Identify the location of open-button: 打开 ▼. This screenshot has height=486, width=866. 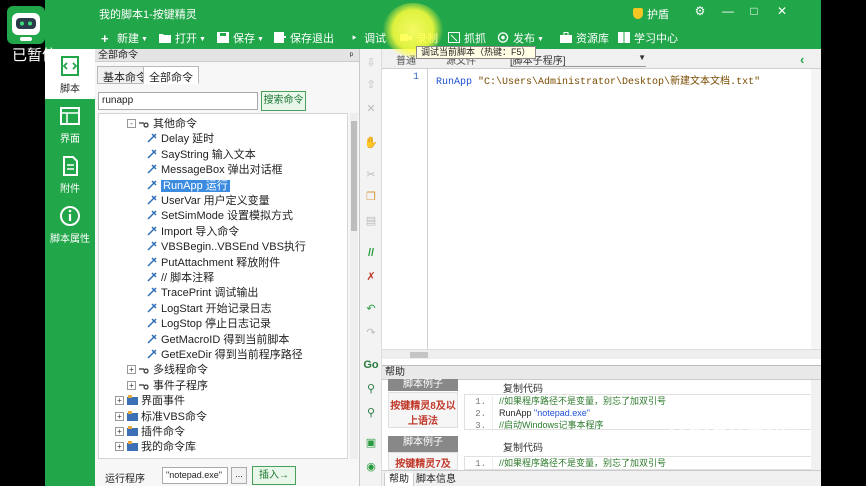
(182, 37).